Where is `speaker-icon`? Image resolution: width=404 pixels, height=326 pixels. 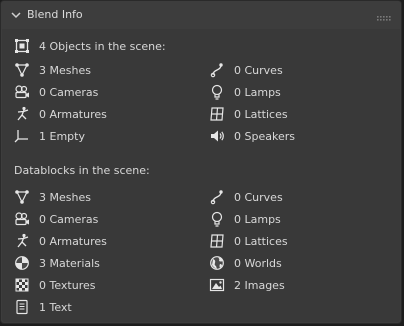 speaker-icon is located at coordinates (217, 136).